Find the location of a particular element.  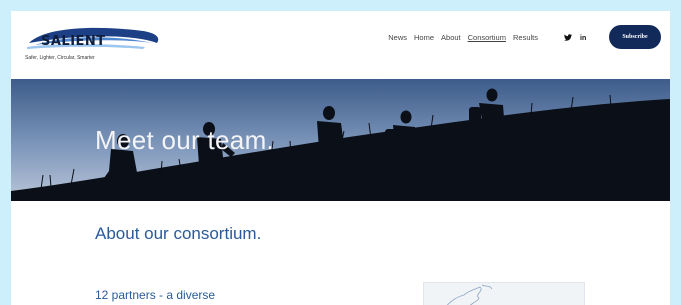

partners-heading: 12 partners - a diverse is located at coordinates (155, 295).